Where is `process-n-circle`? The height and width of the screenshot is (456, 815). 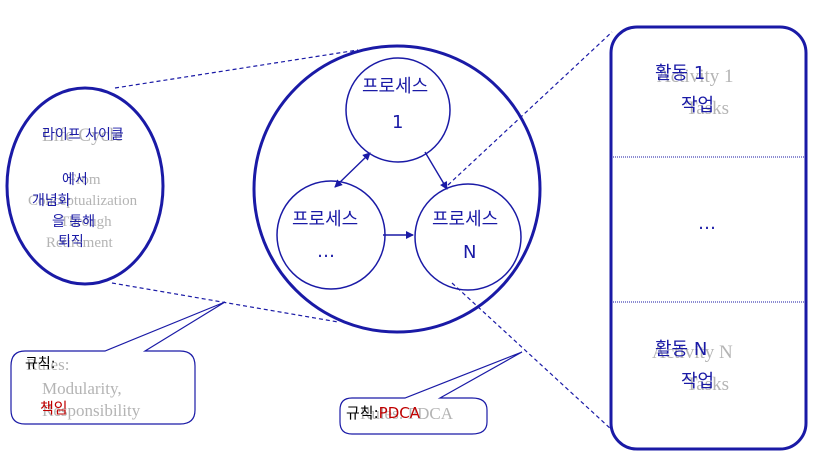
process-n-circle is located at coordinates (468, 237).